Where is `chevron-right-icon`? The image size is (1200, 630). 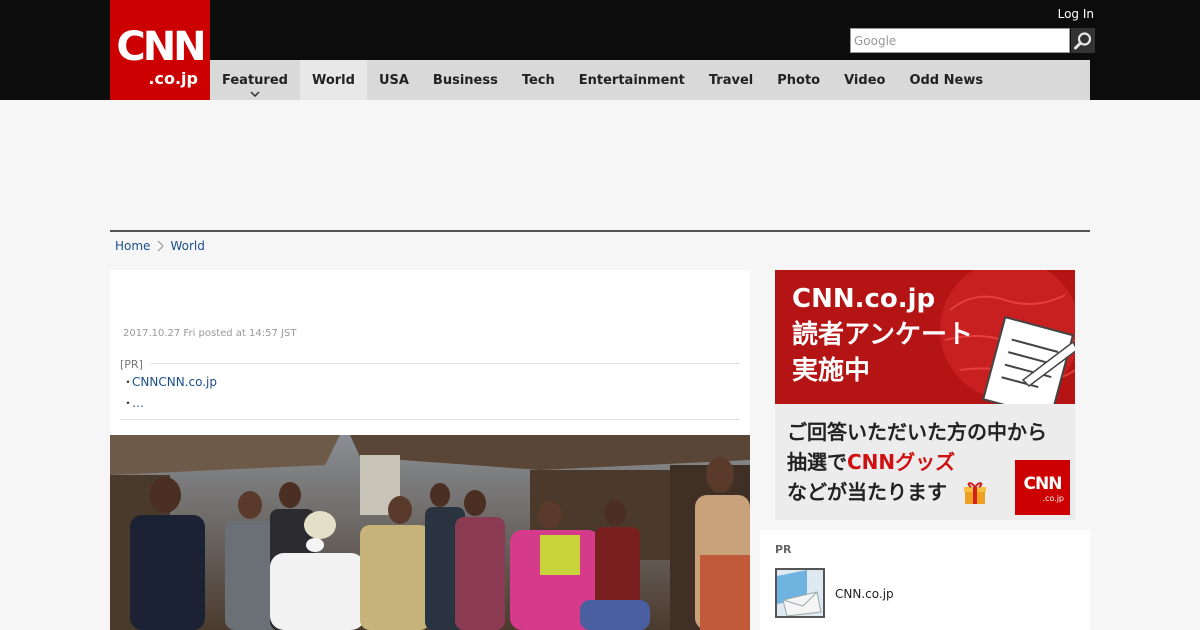 chevron-right-icon is located at coordinates (161, 246).